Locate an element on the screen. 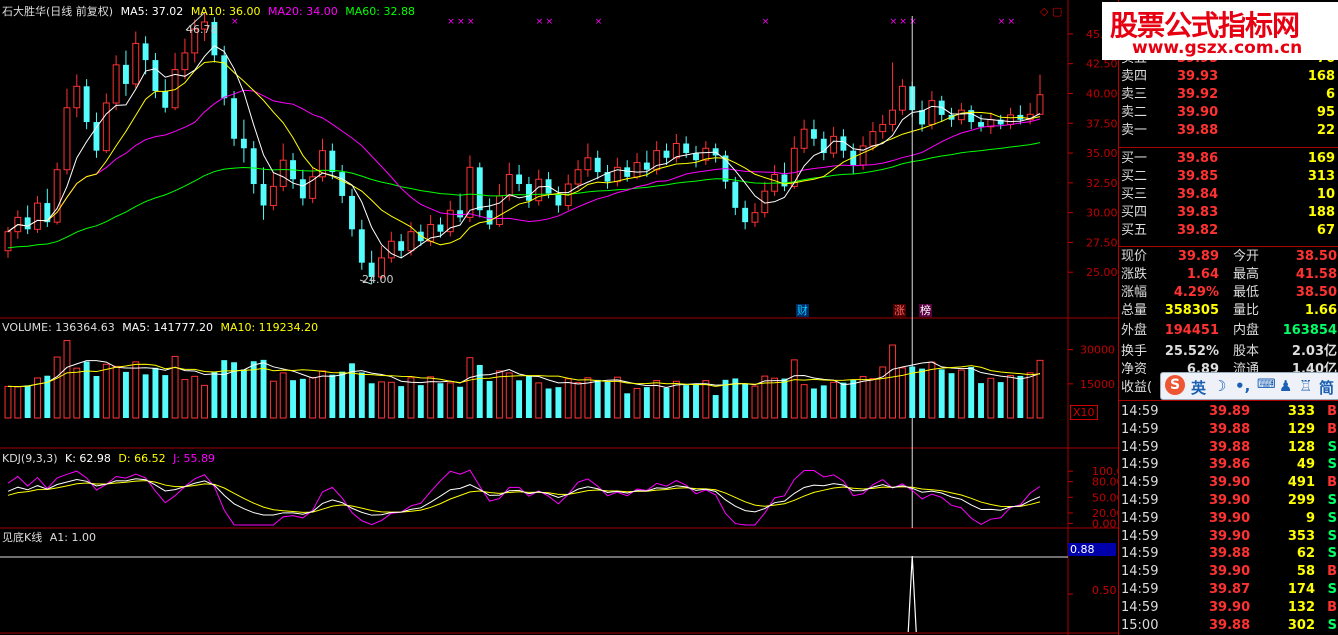 This screenshot has width=1338, height=635. ma20-label: MA20: 34.00 is located at coordinates (303, 11).